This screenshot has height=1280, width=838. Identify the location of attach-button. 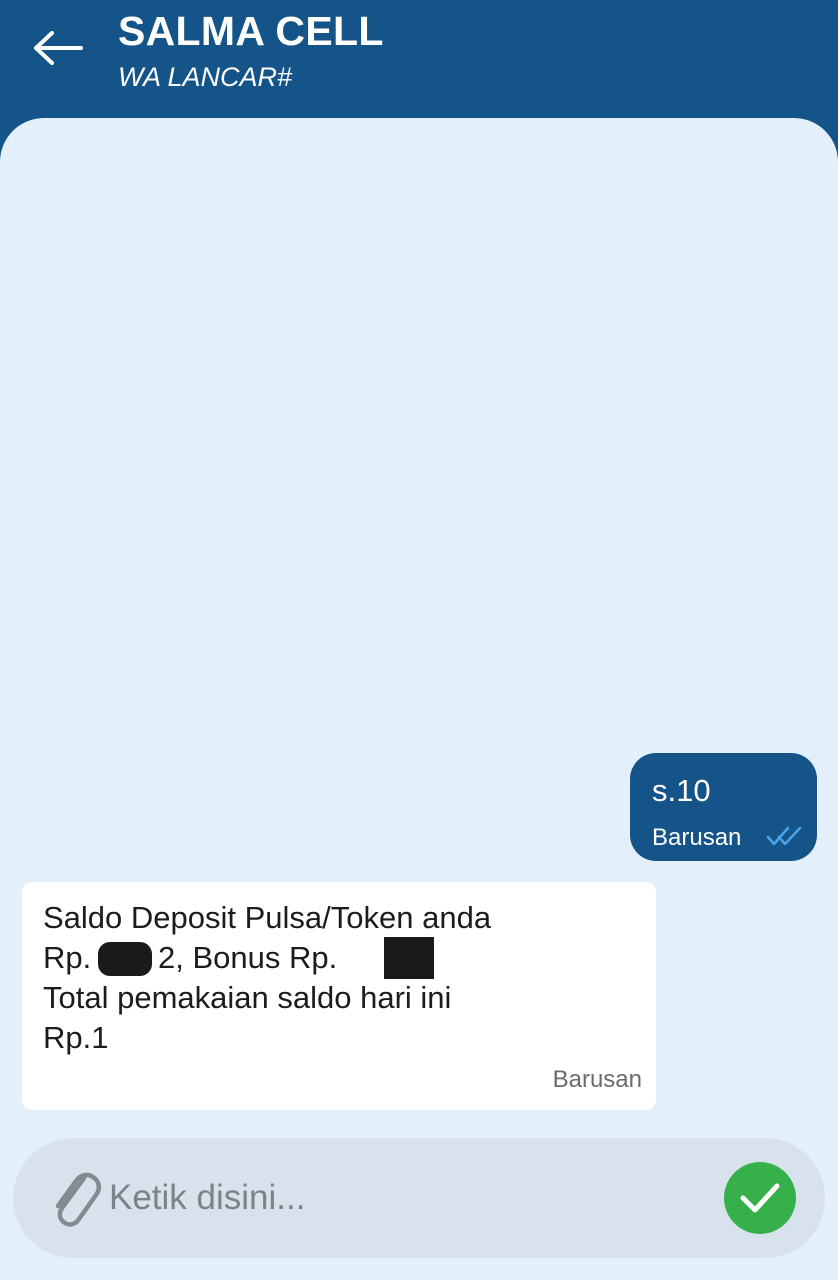
(74, 1197).